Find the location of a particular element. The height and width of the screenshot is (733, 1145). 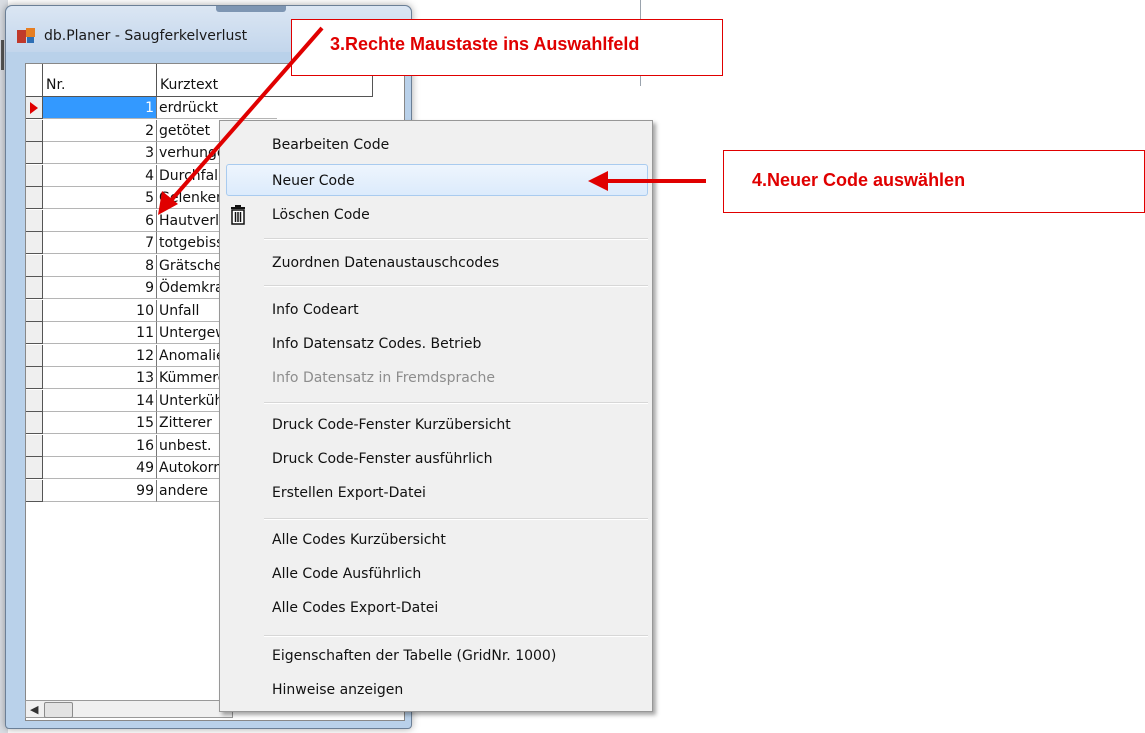

annotation-arrows is located at coordinates (432, 120).